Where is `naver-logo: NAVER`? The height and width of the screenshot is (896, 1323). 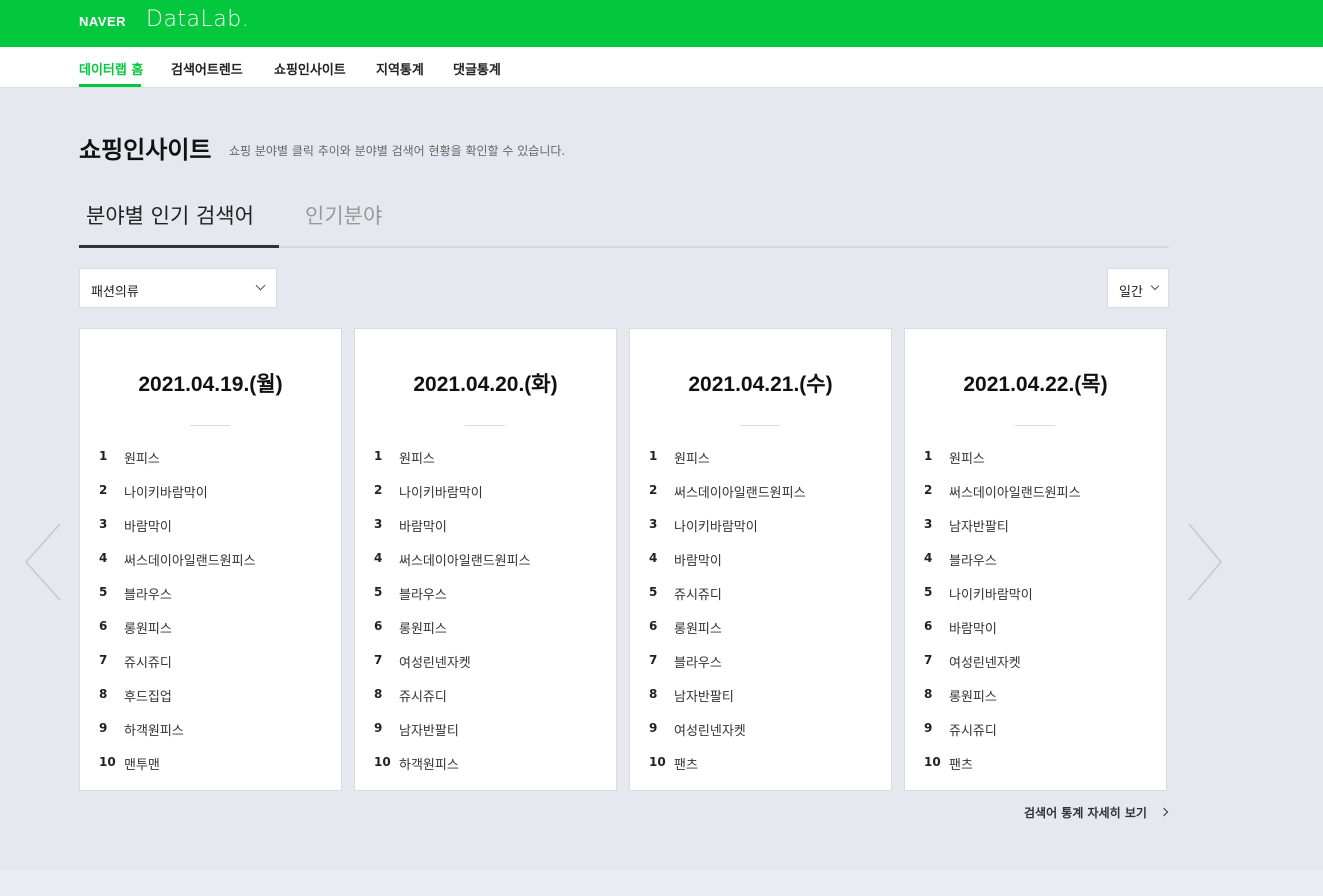 naver-logo: NAVER is located at coordinates (102, 21).